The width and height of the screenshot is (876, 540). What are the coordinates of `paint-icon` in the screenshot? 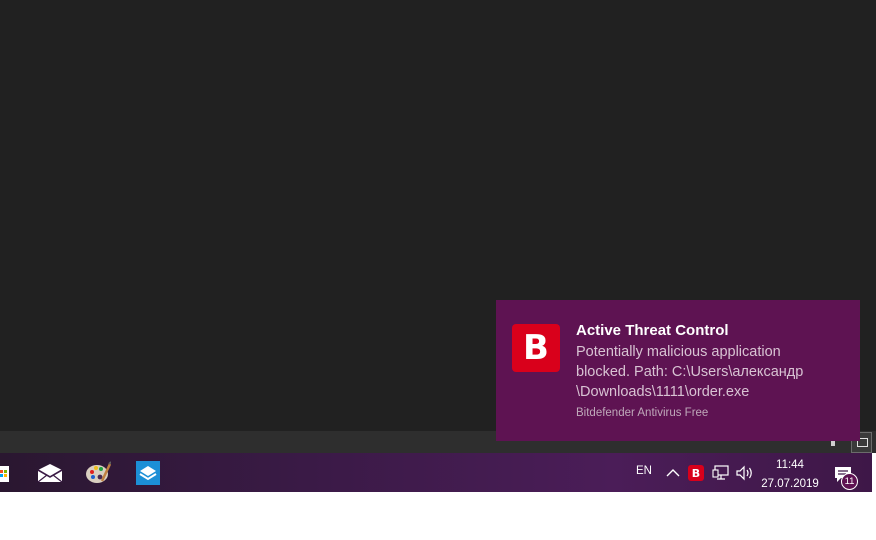 It's located at (98, 471).